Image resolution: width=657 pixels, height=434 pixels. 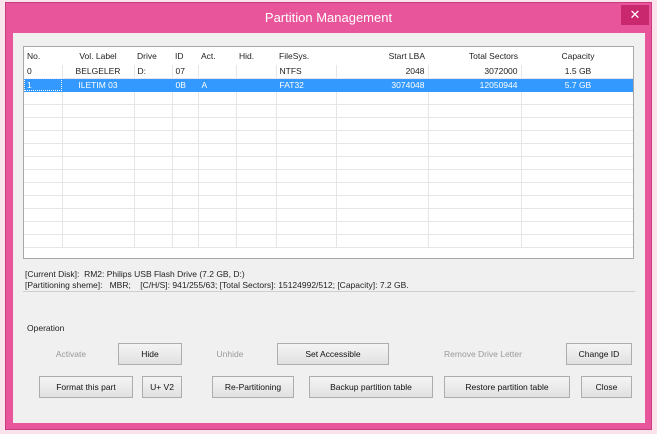 I want to click on close-button: Close, so click(x=606, y=387).